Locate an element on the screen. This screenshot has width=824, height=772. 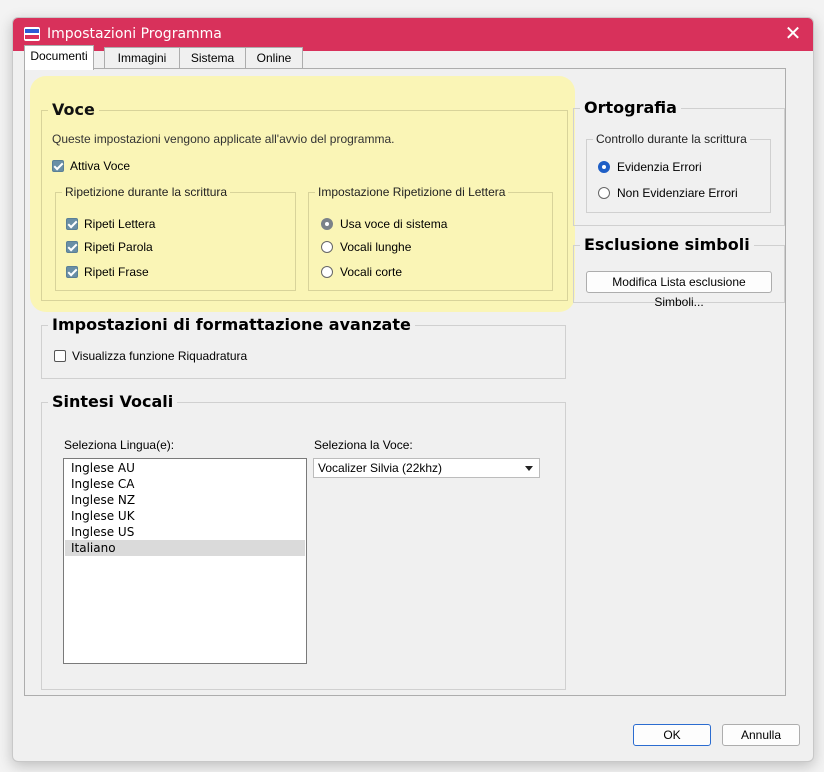
window-title: Impostazioni Programma is located at coordinates (134, 34).